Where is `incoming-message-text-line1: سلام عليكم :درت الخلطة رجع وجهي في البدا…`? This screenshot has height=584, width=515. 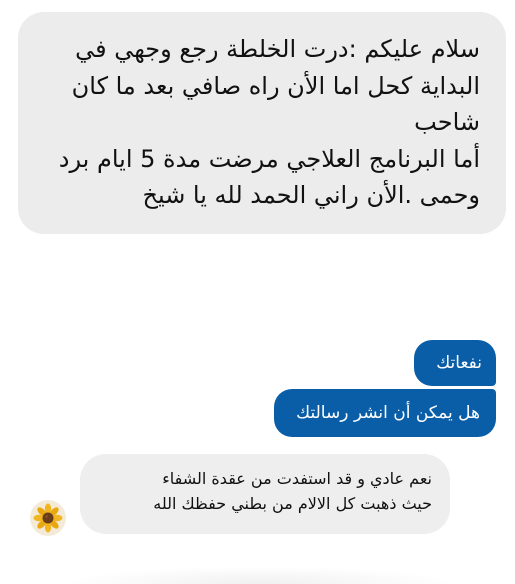
incoming-message-text-line1: سلام عليكم :درت الخلطة رجع وجهي في البدا… is located at coordinates (275, 85).